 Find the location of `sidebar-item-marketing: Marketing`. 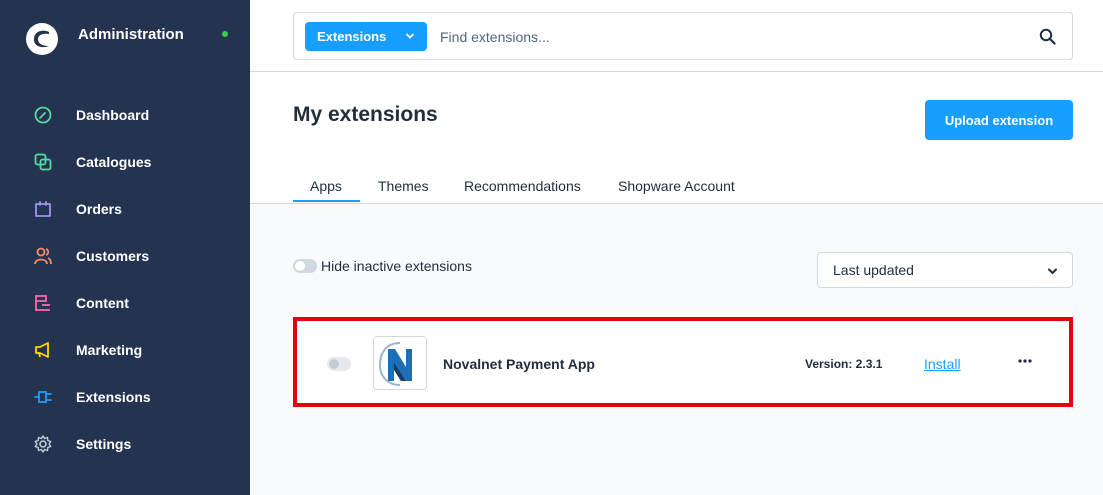

sidebar-item-marketing: Marketing is located at coordinates (125, 350).